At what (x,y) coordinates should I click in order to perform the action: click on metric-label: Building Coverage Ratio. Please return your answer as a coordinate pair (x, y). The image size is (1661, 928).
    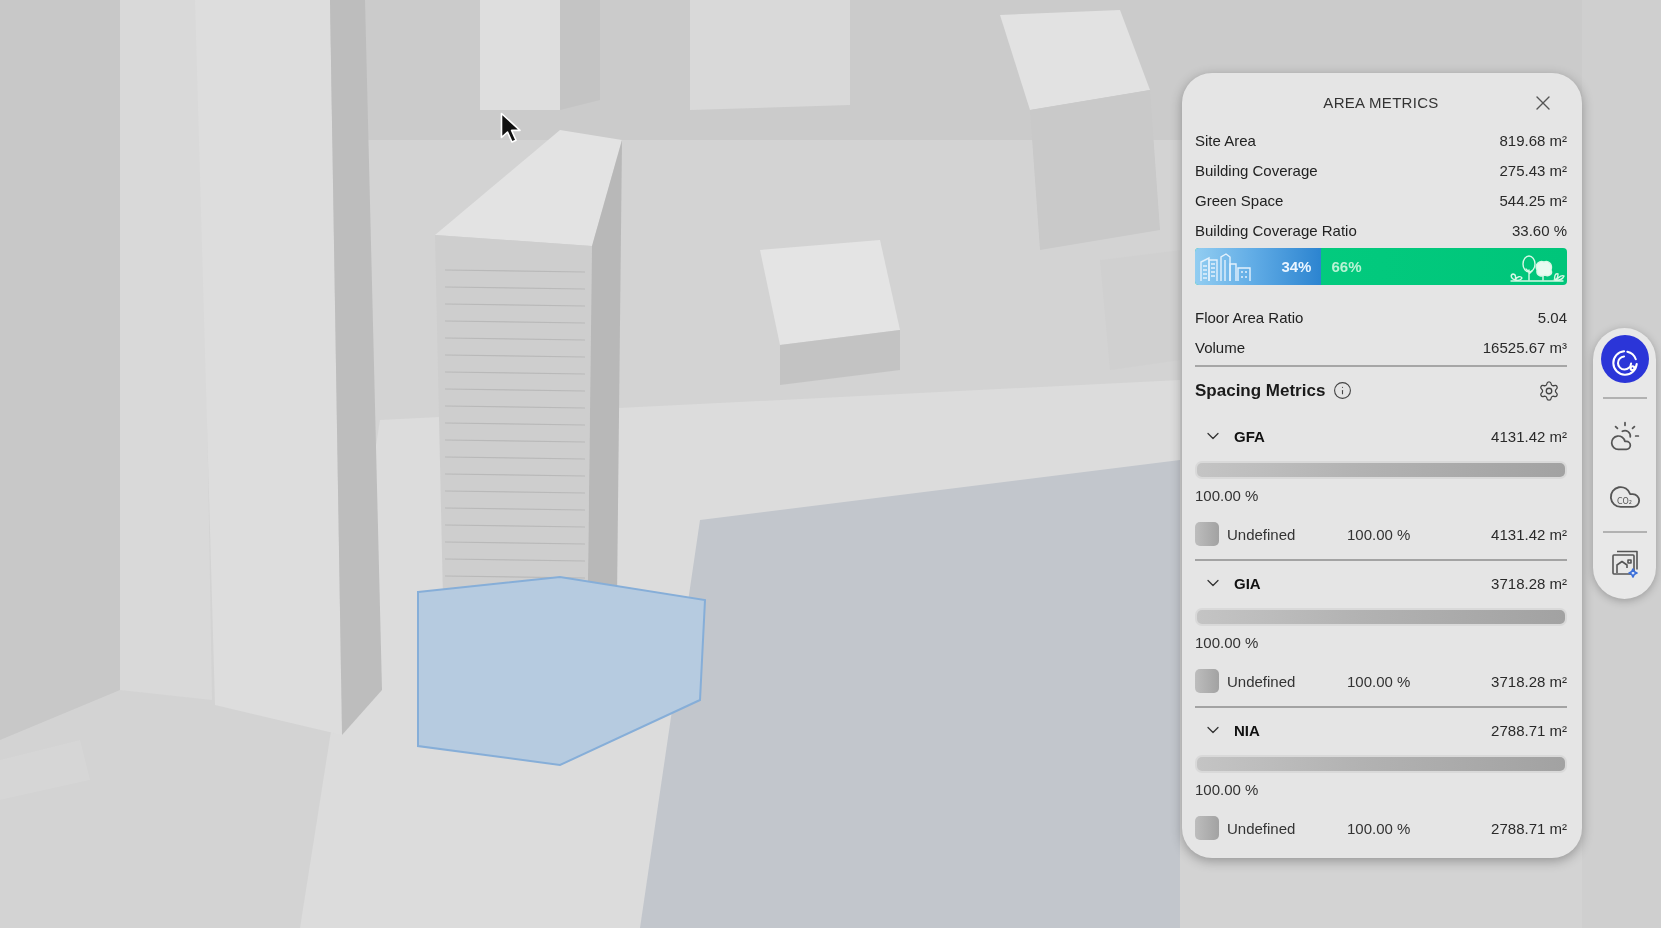
    Looking at the image, I should click on (1276, 230).